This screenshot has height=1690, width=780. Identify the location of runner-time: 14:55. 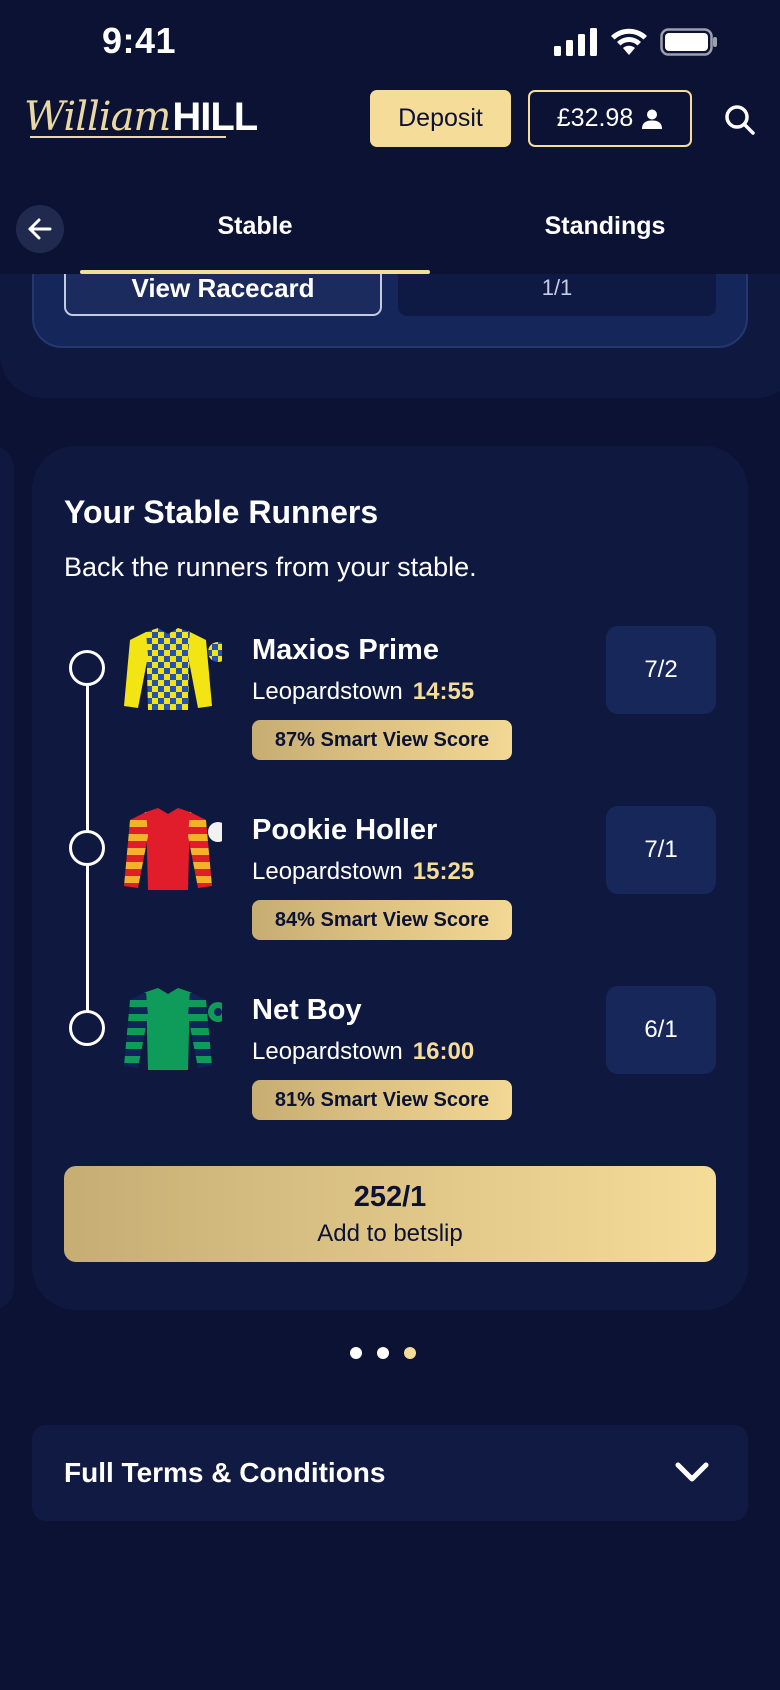
(443, 691).